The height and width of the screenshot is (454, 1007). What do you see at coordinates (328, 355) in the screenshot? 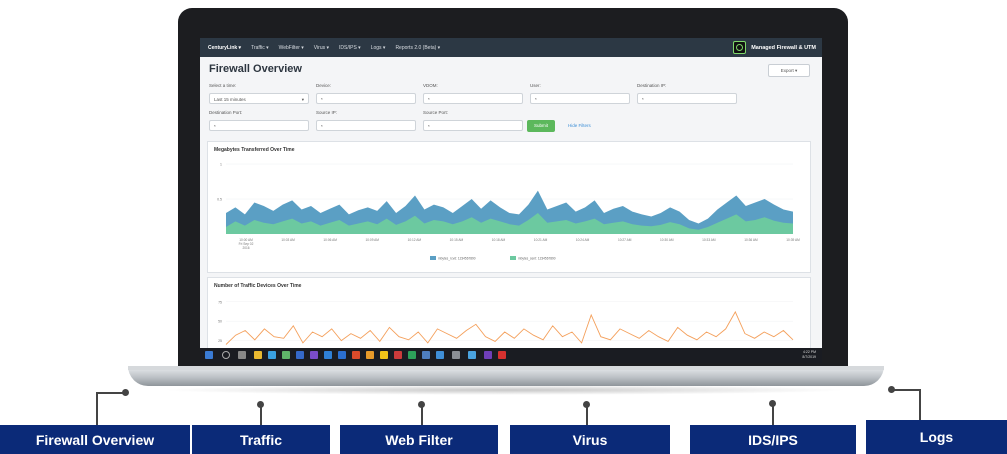
I see `outlook-icon` at bounding box center [328, 355].